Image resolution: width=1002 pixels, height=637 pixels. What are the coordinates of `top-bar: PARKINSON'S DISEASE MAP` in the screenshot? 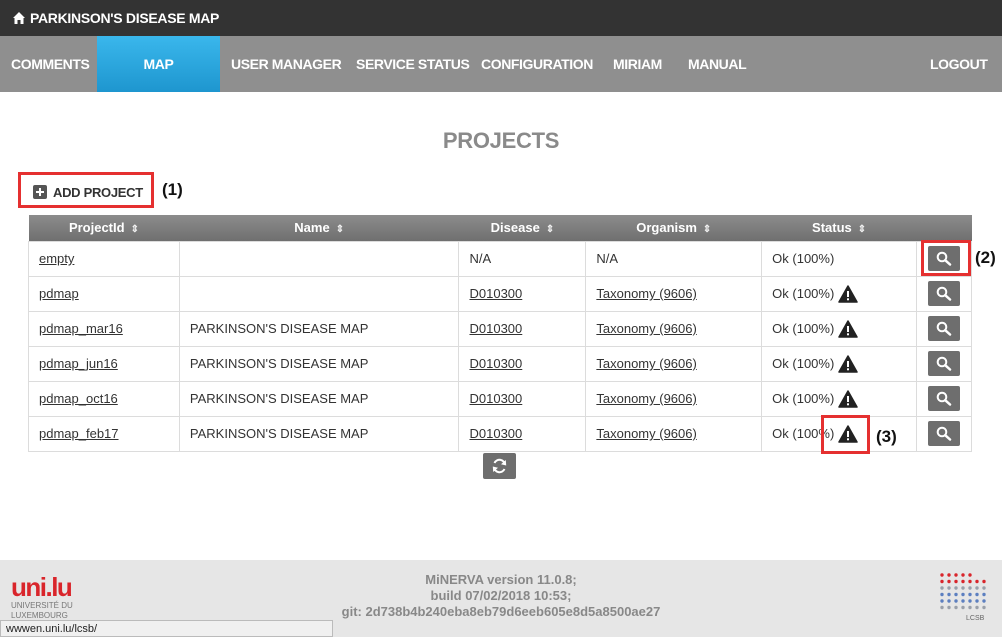 It's located at (501, 18).